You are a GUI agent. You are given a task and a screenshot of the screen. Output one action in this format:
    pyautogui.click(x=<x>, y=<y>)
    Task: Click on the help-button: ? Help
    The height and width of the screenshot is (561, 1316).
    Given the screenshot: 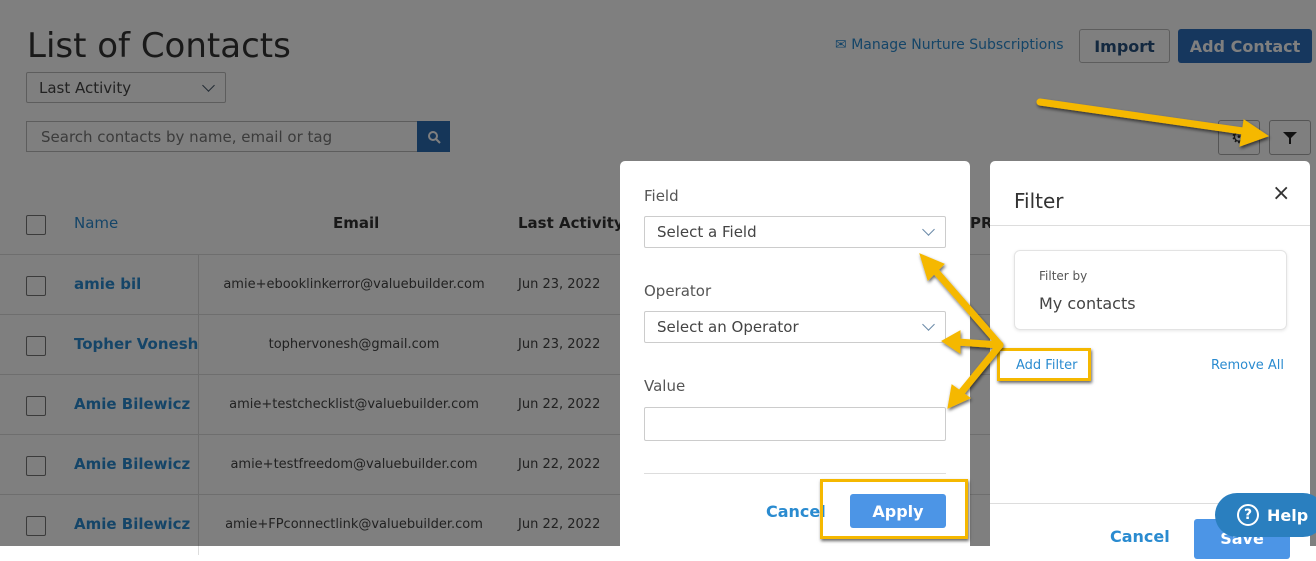 What is the action you would take?
    pyautogui.click(x=1265, y=515)
    